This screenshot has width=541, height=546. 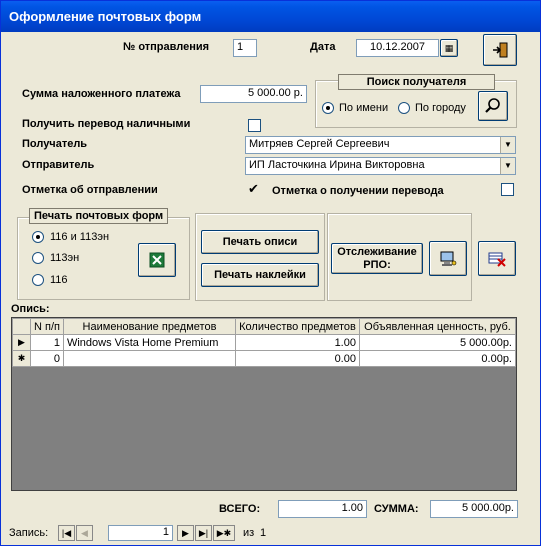 I want to click on first-record-button: |◀, so click(x=66, y=533).